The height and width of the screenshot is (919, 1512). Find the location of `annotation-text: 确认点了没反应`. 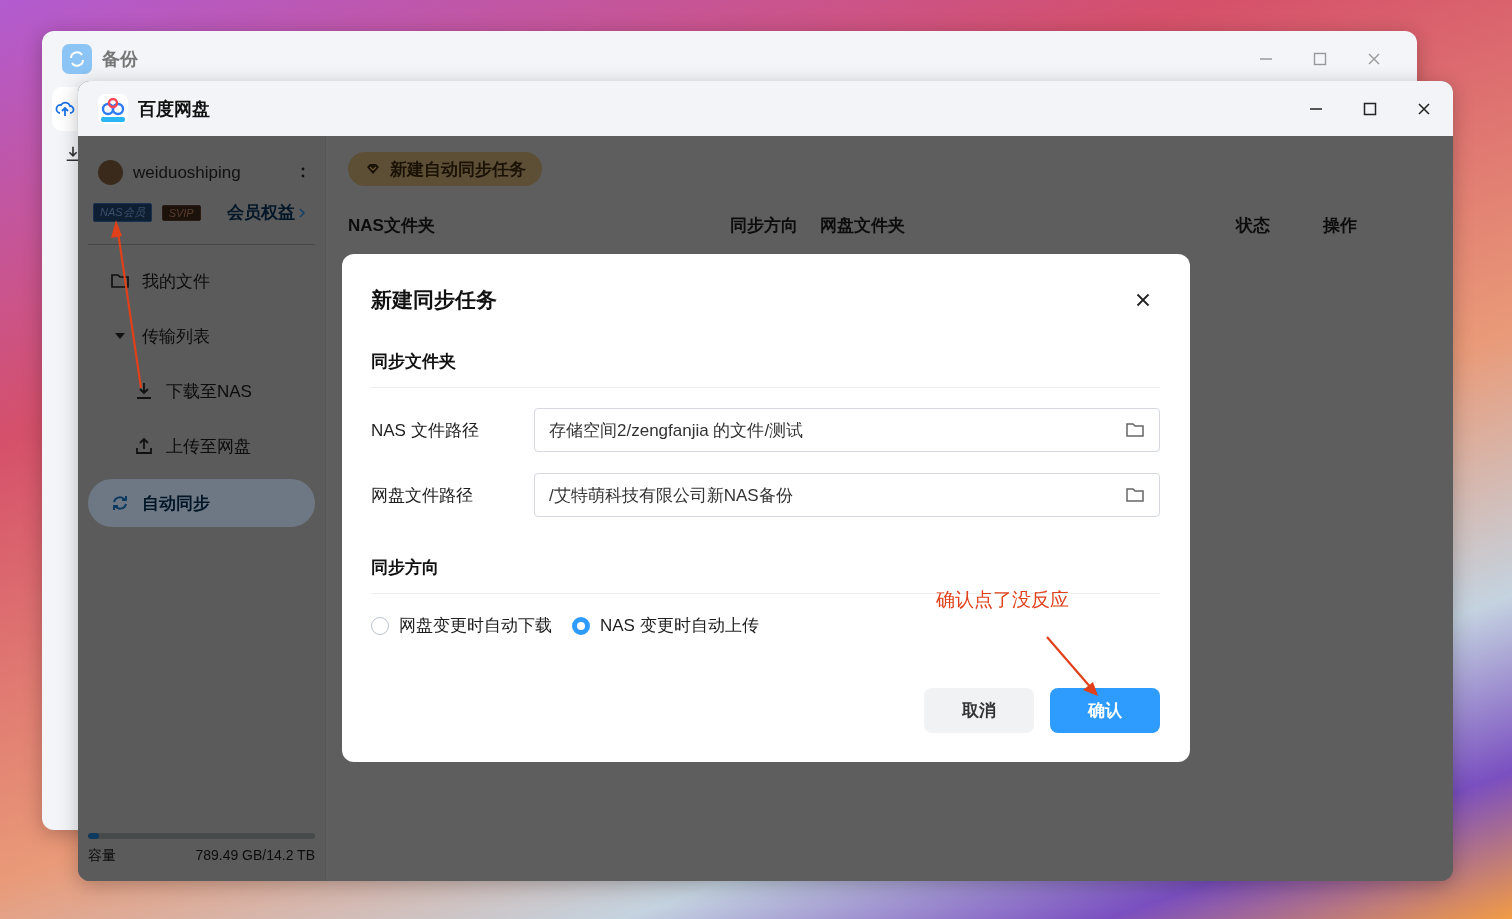

annotation-text: 确认点了没反应 is located at coordinates (1002, 600).